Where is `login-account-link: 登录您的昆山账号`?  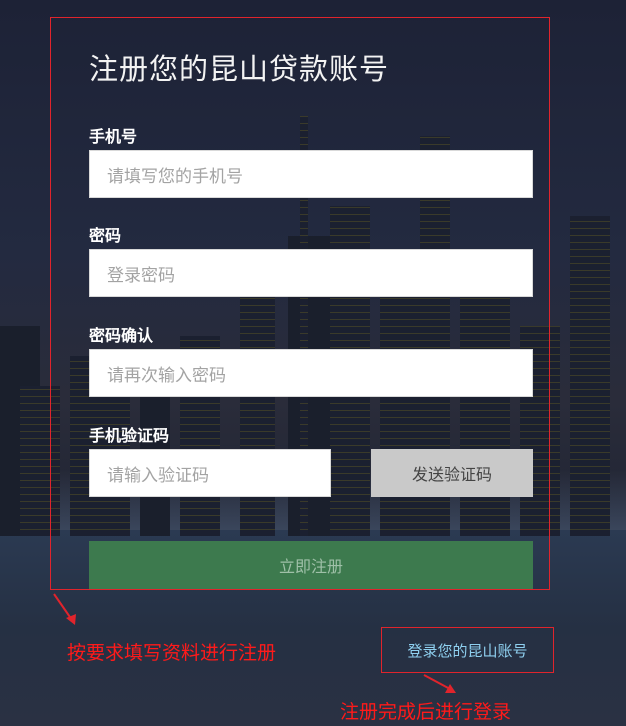 login-account-link: 登录您的昆山账号 is located at coordinates (467, 650).